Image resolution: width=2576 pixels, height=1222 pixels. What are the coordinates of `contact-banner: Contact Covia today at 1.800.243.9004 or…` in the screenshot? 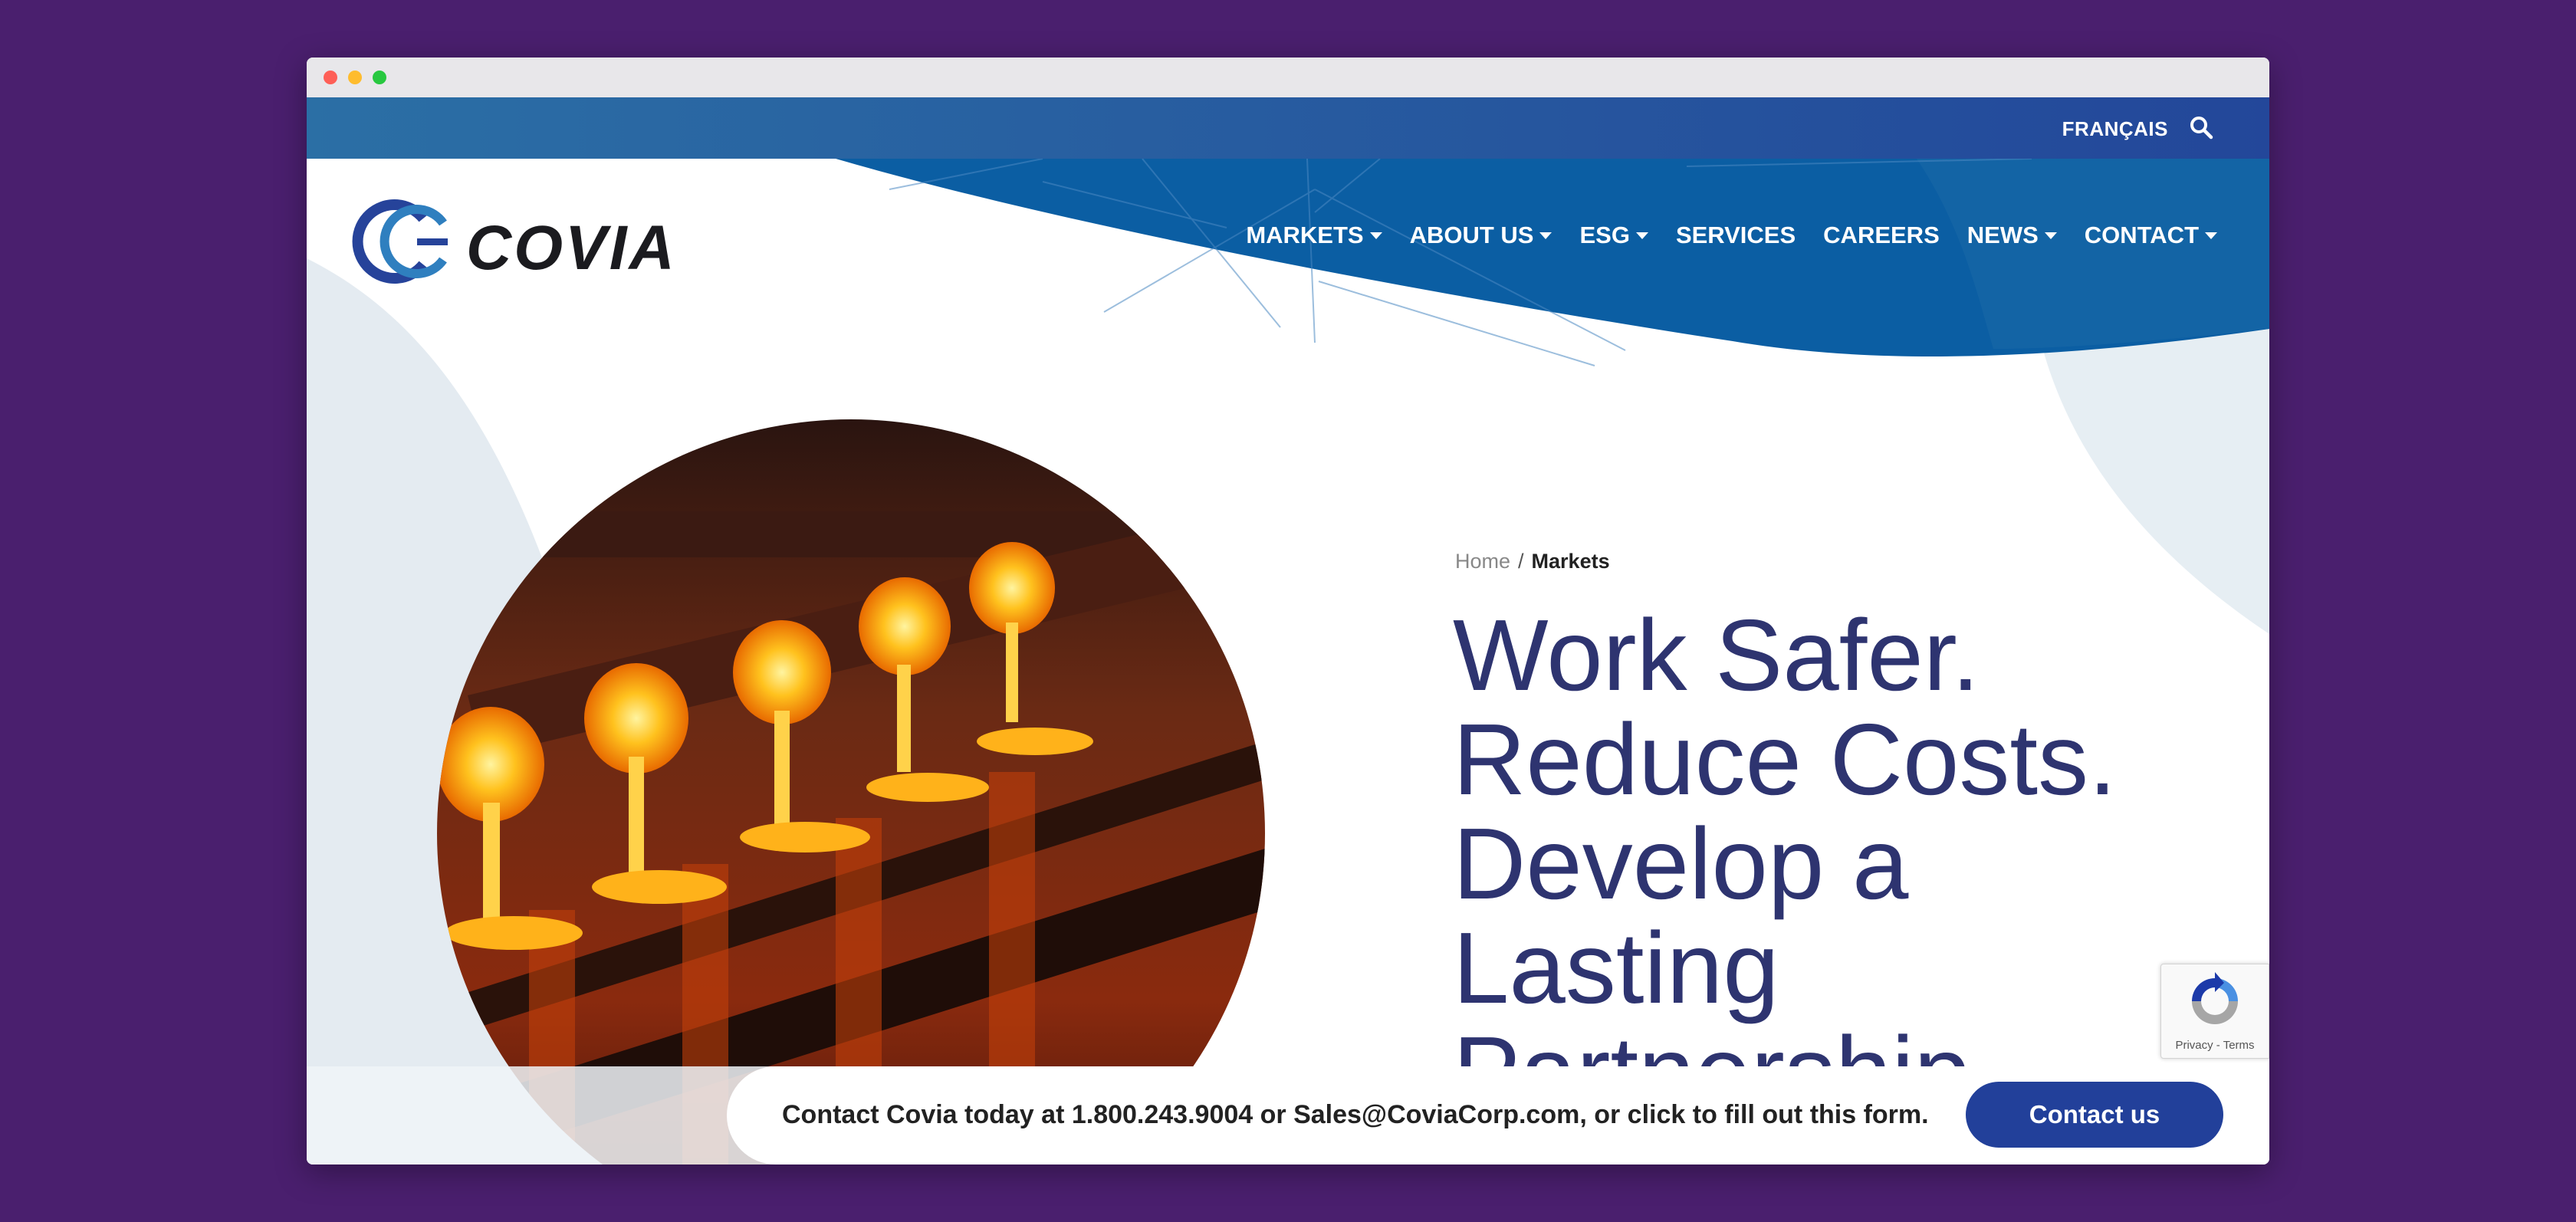 It's located at (1288, 1116).